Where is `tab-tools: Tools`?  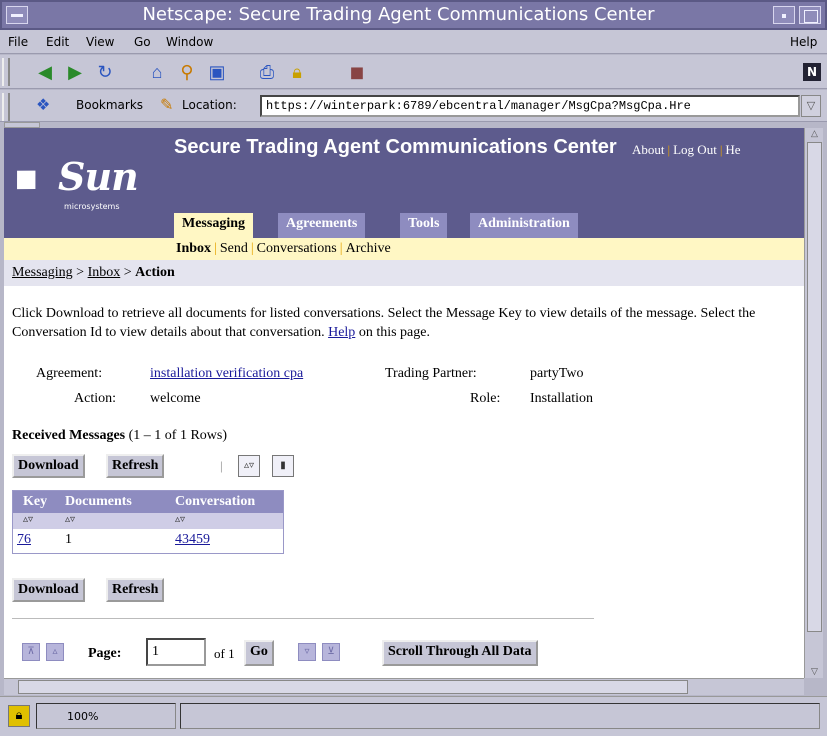 tab-tools: Tools is located at coordinates (424, 225).